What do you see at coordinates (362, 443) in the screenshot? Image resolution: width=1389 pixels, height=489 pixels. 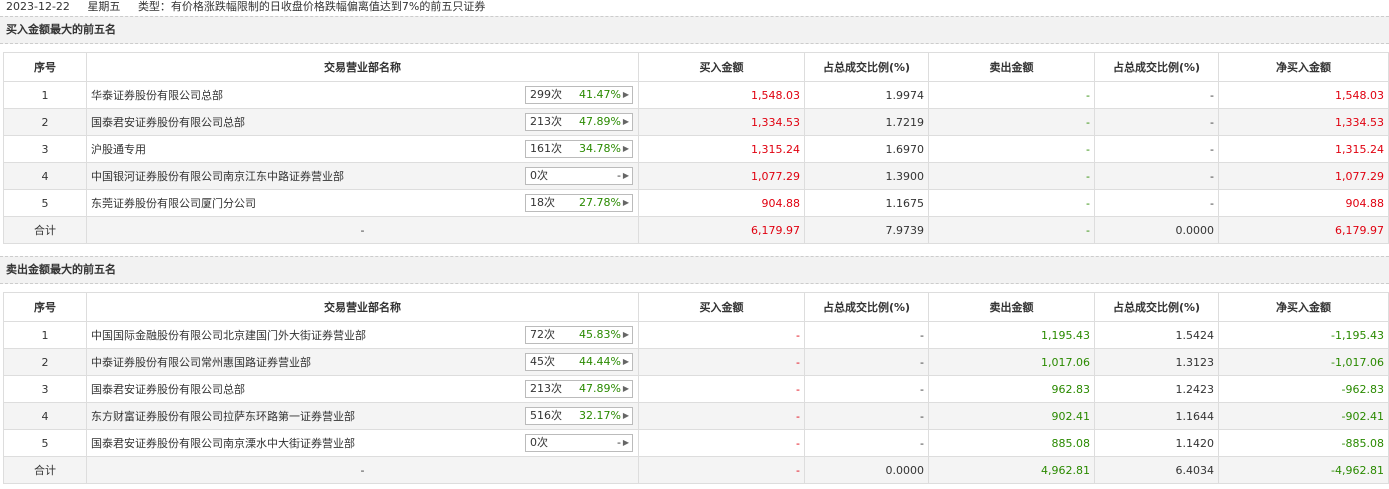 I see `broker-cell: 国泰君安证券股份有限公司南京溧水中大街证券营业部 0次 - ▶` at bounding box center [362, 443].